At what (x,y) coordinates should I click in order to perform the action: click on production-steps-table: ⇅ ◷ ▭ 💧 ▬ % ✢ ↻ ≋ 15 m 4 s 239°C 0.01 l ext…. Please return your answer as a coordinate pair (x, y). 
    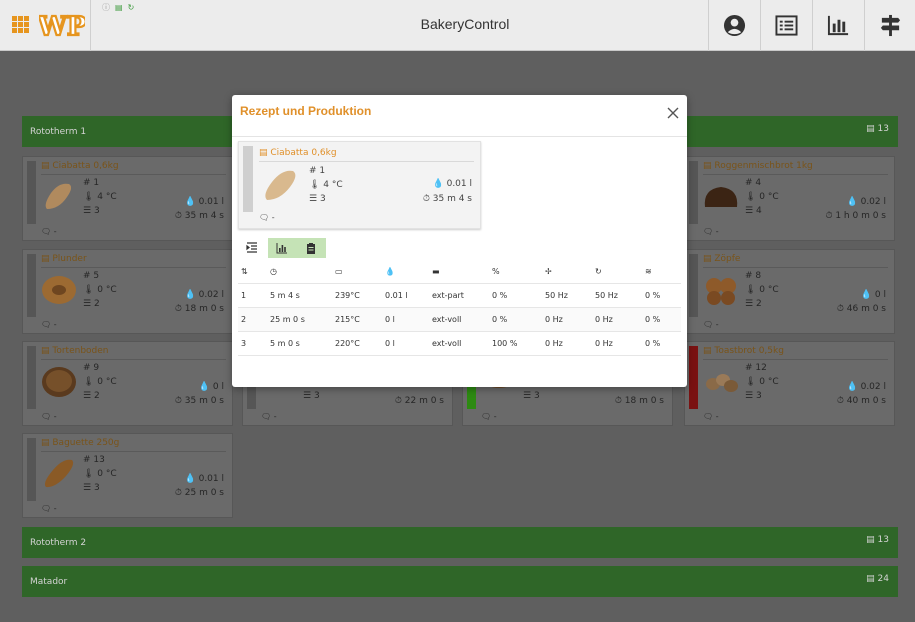
    Looking at the image, I should click on (459, 308).